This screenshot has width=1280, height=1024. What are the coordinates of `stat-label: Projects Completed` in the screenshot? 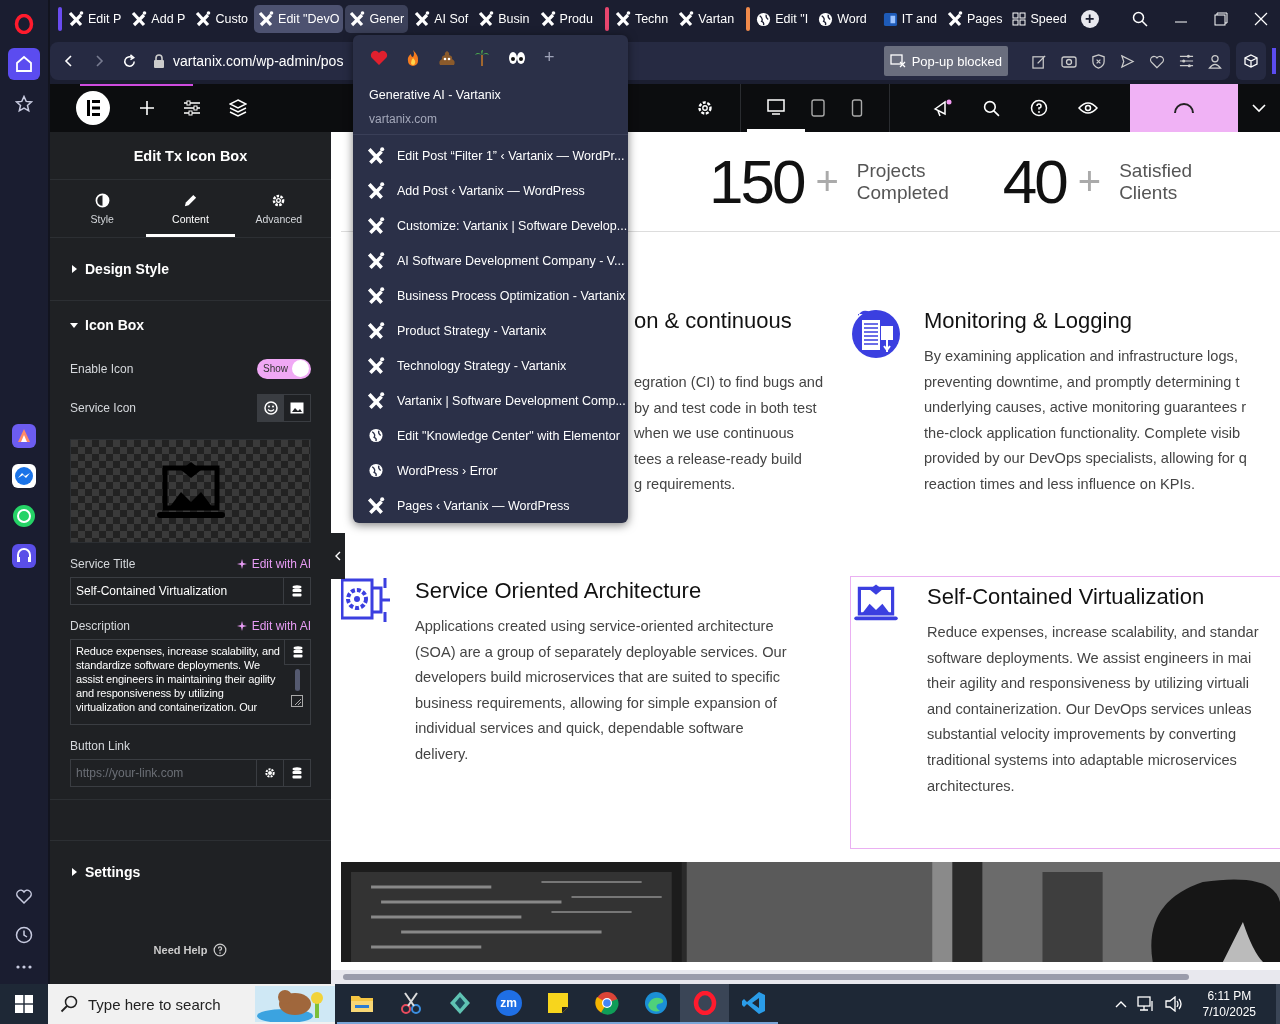 It's located at (903, 181).